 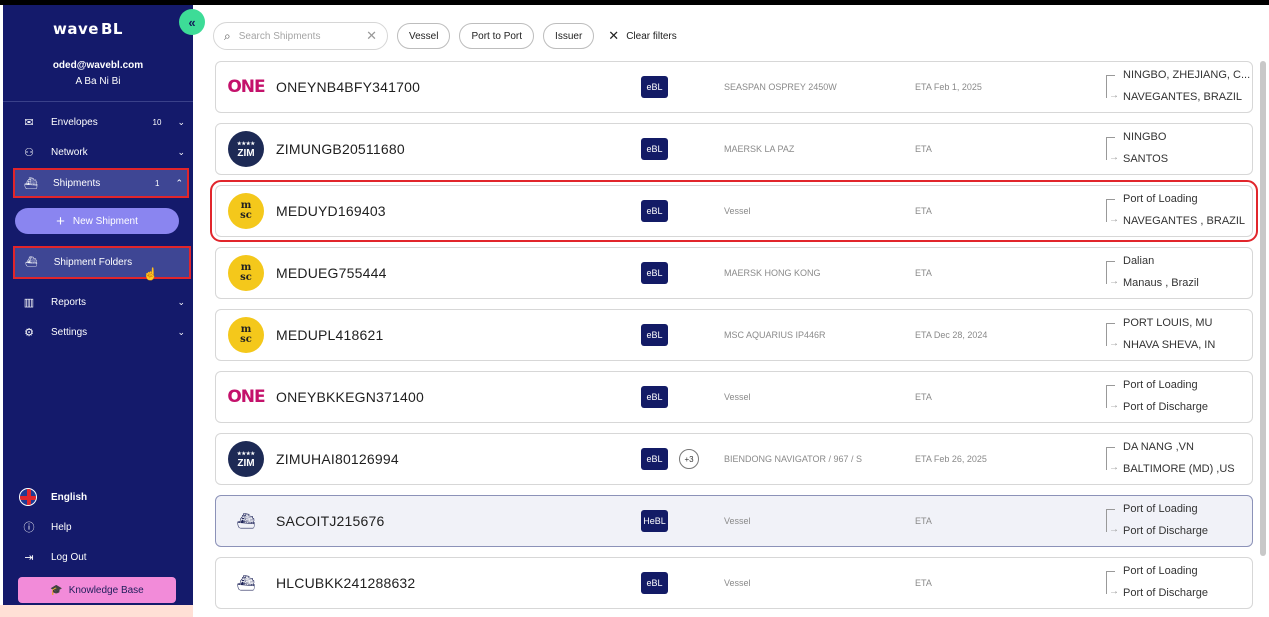 What do you see at coordinates (948, 87) in the screenshot?
I see `eta-label: ETA Feb 1, 2025` at bounding box center [948, 87].